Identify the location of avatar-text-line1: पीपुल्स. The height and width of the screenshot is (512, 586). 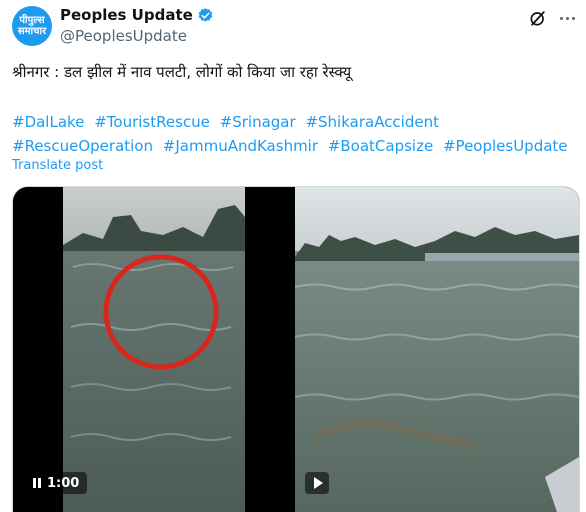
(32, 20).